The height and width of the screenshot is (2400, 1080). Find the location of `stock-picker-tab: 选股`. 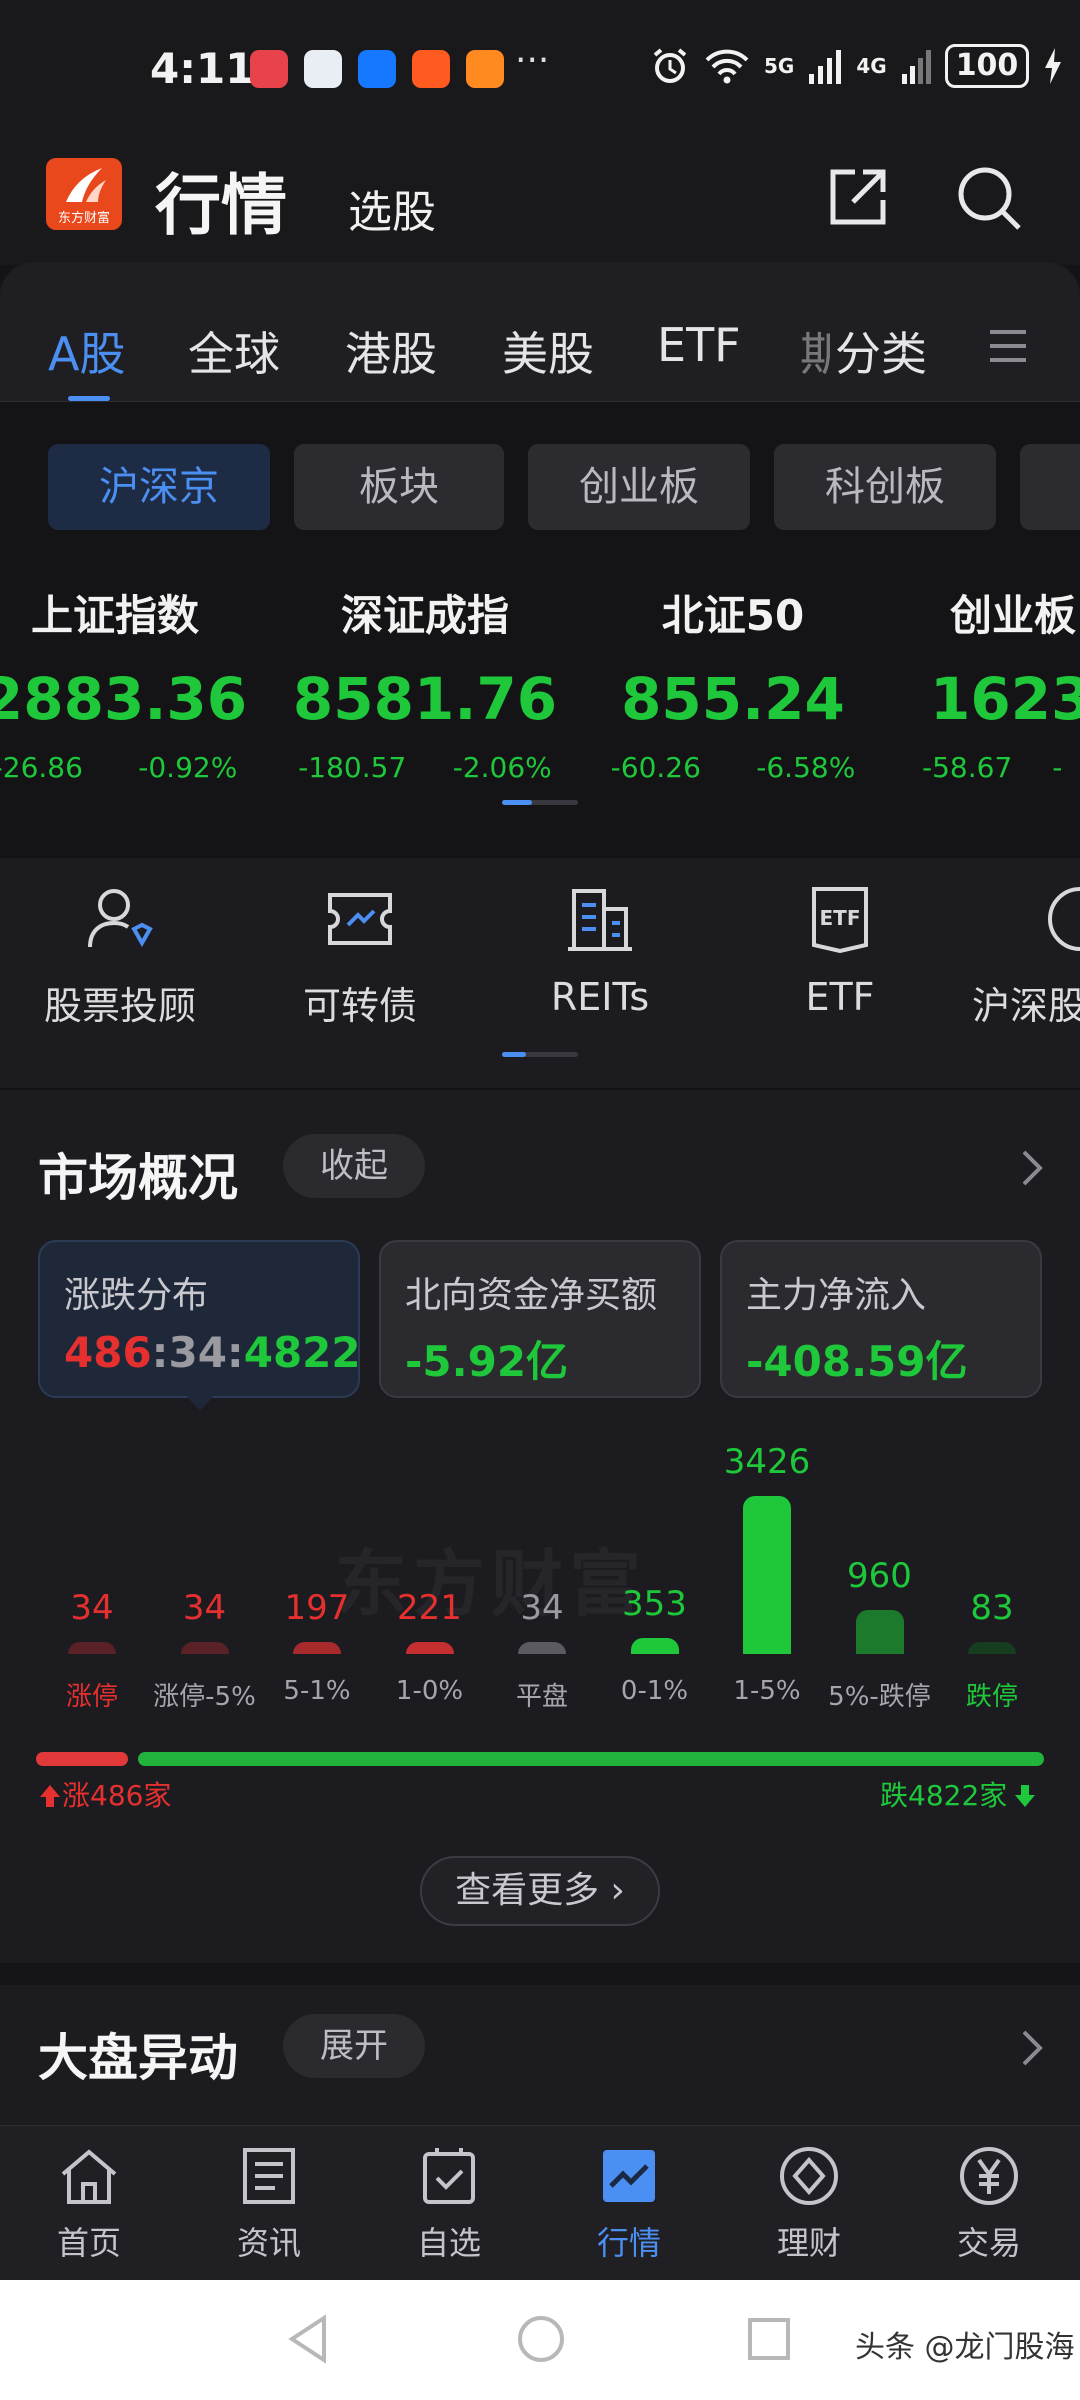

stock-picker-tab: 选股 is located at coordinates (392, 208).